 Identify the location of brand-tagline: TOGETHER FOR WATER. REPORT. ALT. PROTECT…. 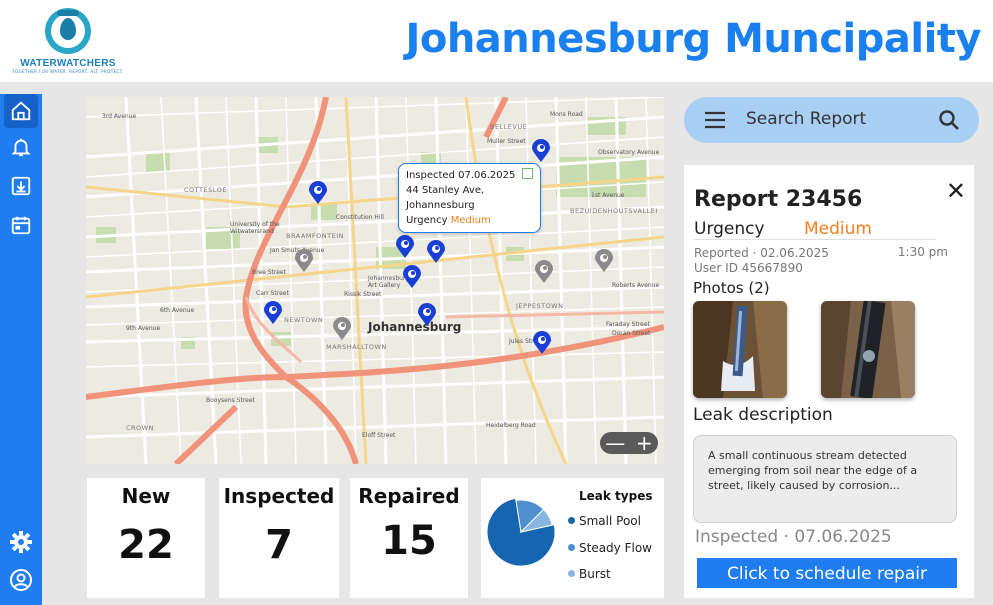
(68, 71).